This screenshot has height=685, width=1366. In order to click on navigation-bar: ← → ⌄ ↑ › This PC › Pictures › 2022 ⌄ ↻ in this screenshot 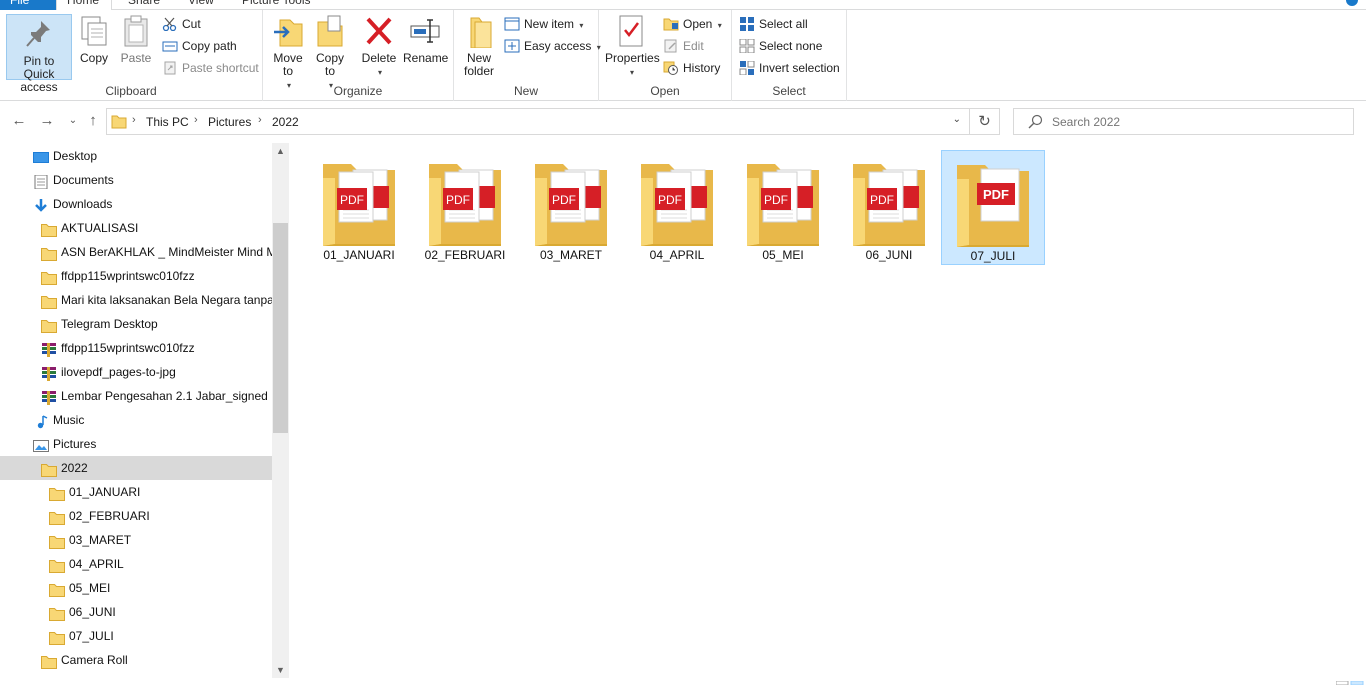, I will do `click(683, 121)`.